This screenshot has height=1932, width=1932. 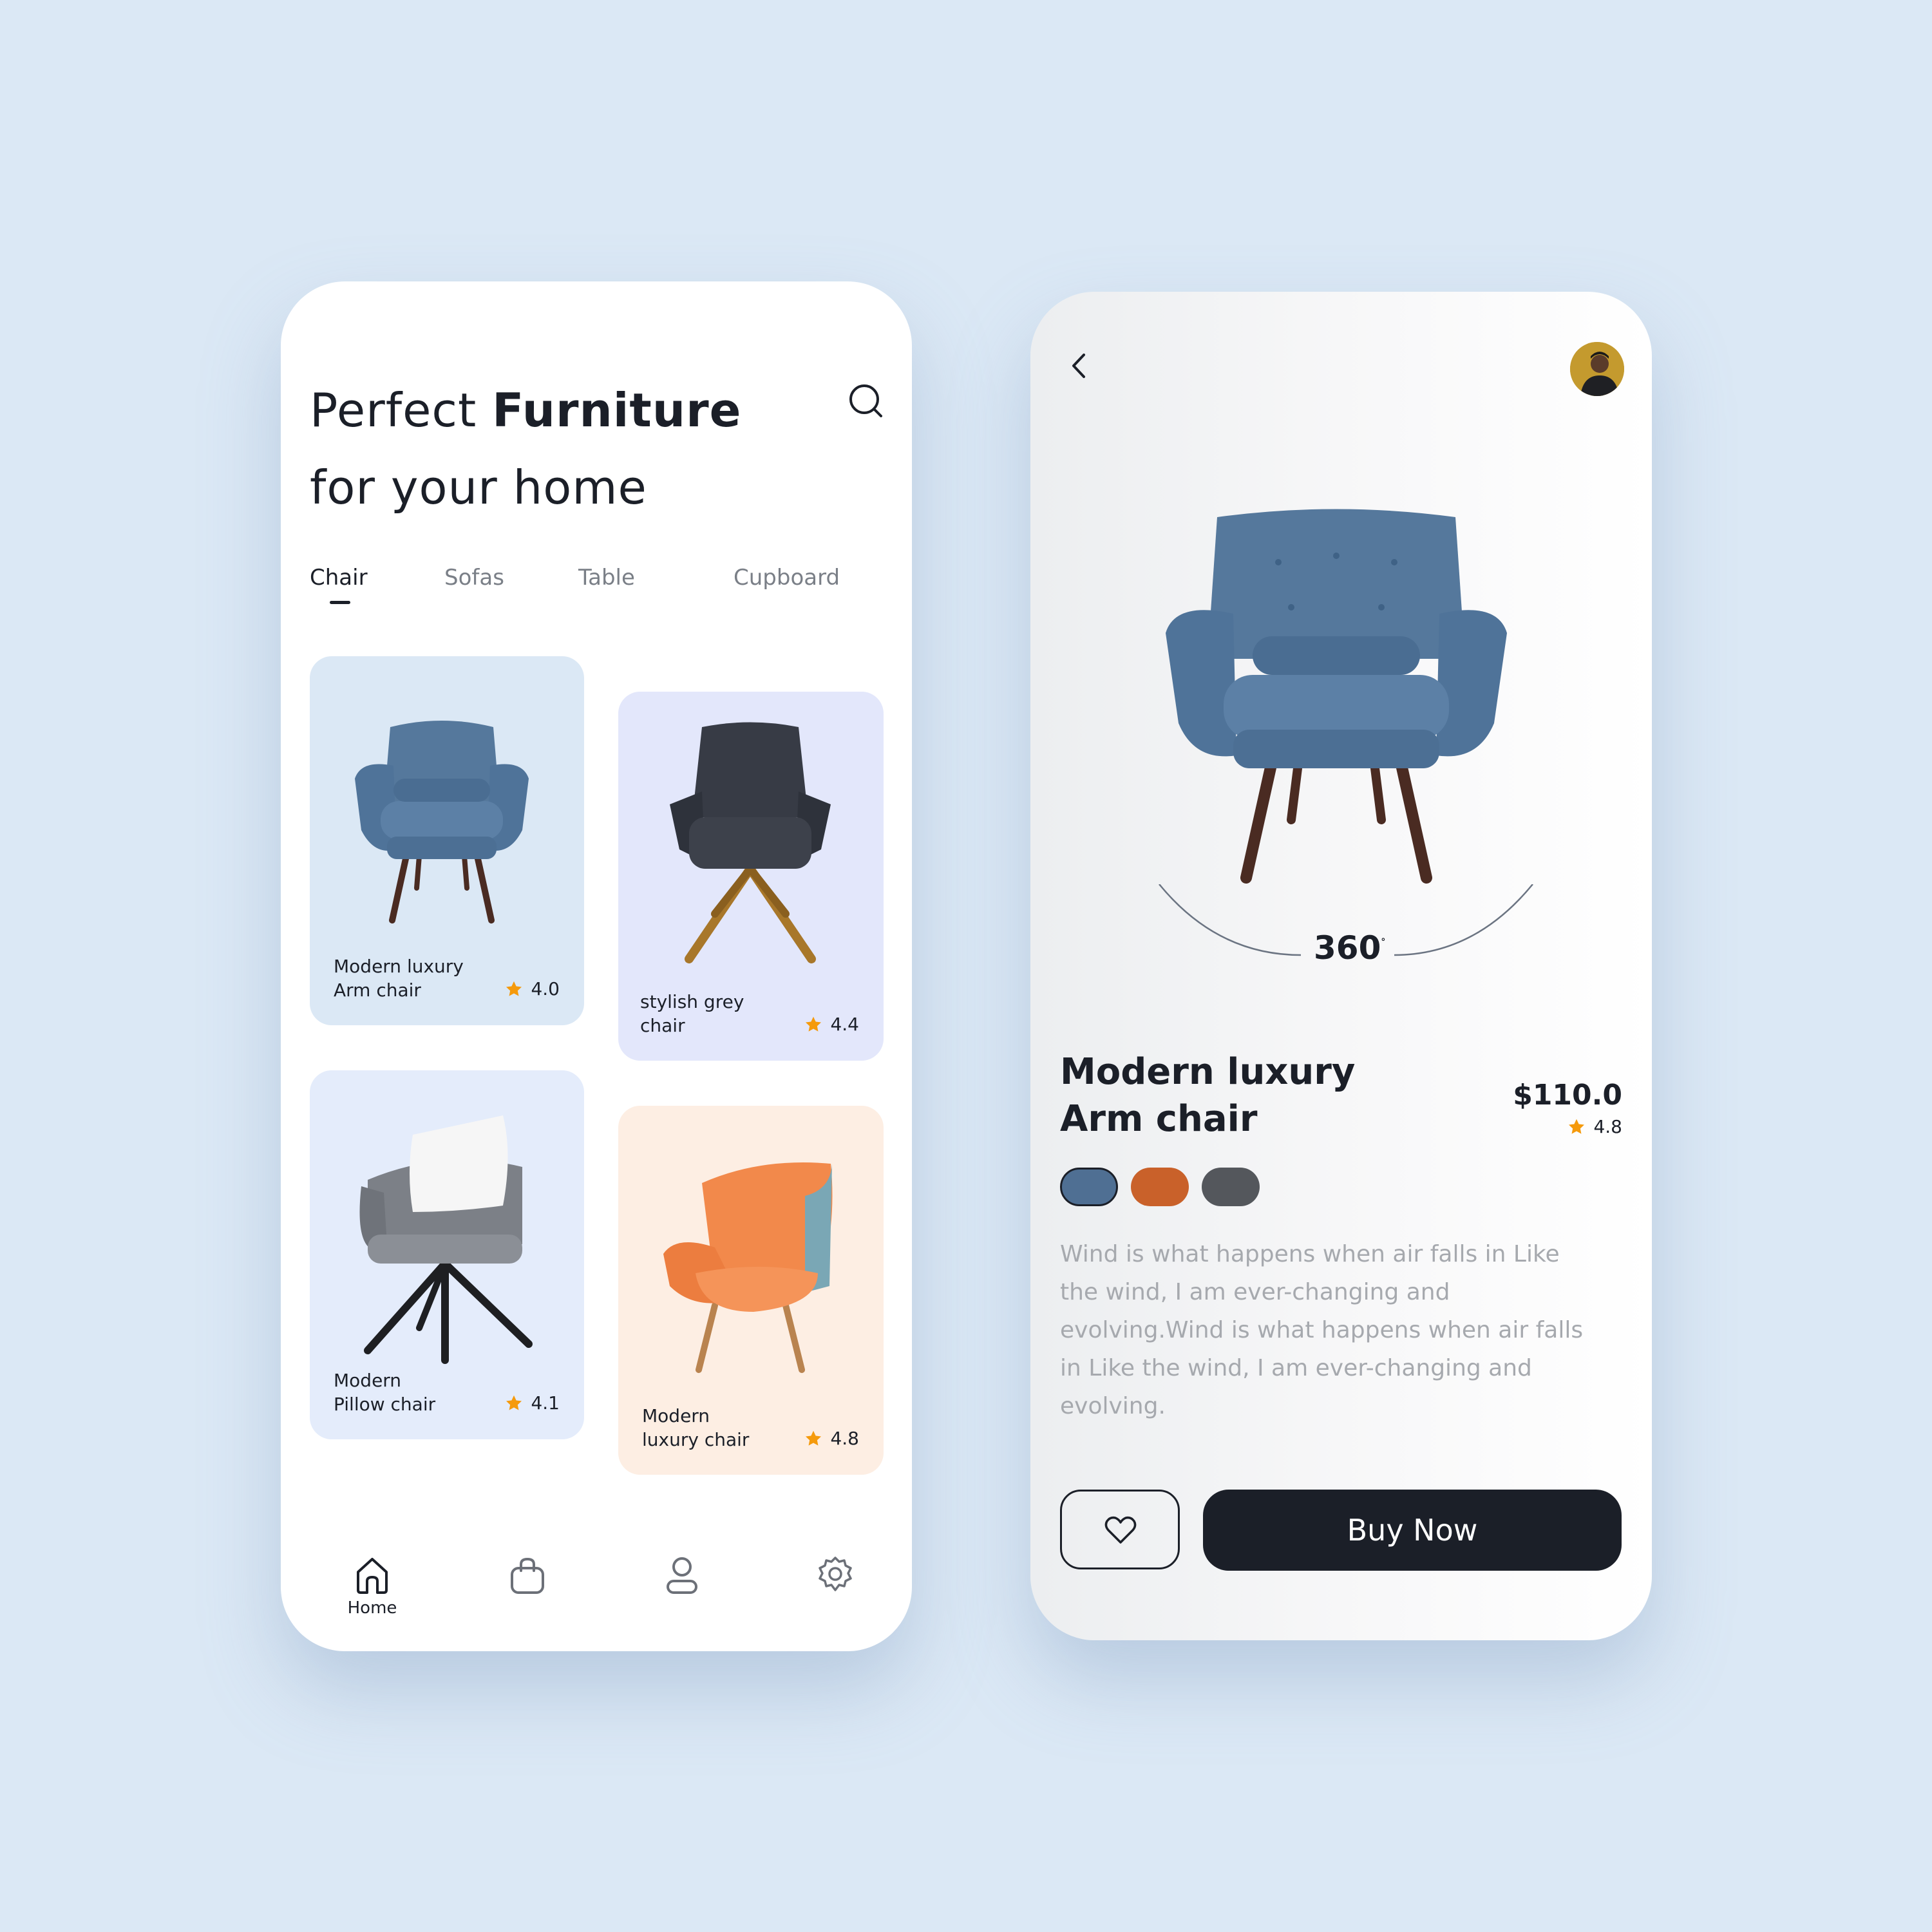 I want to click on product-card-luxury-chair: Modern luxury chair 4.8, so click(x=751, y=1290).